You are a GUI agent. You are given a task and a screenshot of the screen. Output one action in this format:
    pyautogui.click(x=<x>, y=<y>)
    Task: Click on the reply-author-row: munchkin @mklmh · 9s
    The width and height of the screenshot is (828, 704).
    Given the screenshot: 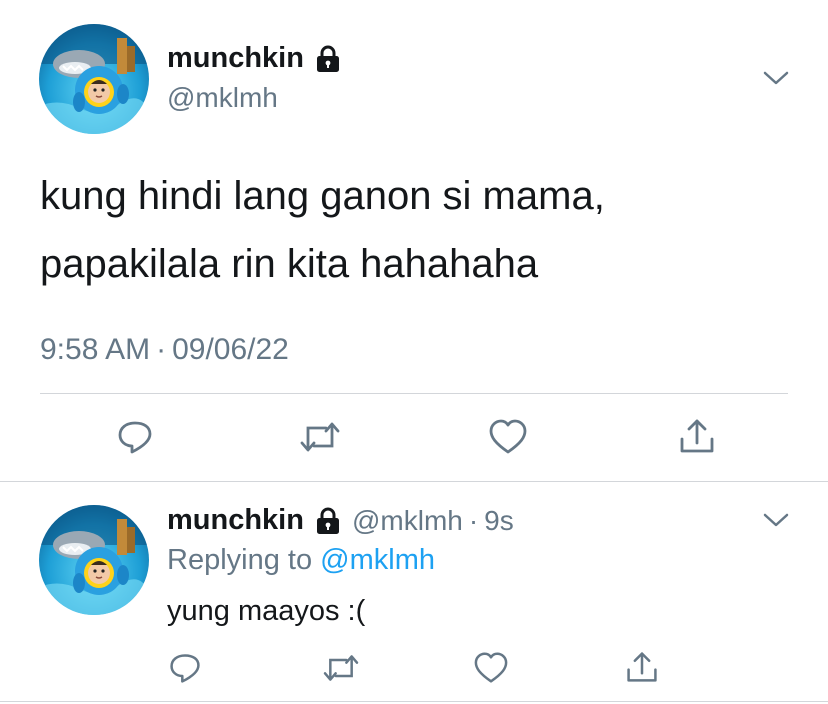 What is the action you would take?
    pyautogui.click(x=340, y=520)
    